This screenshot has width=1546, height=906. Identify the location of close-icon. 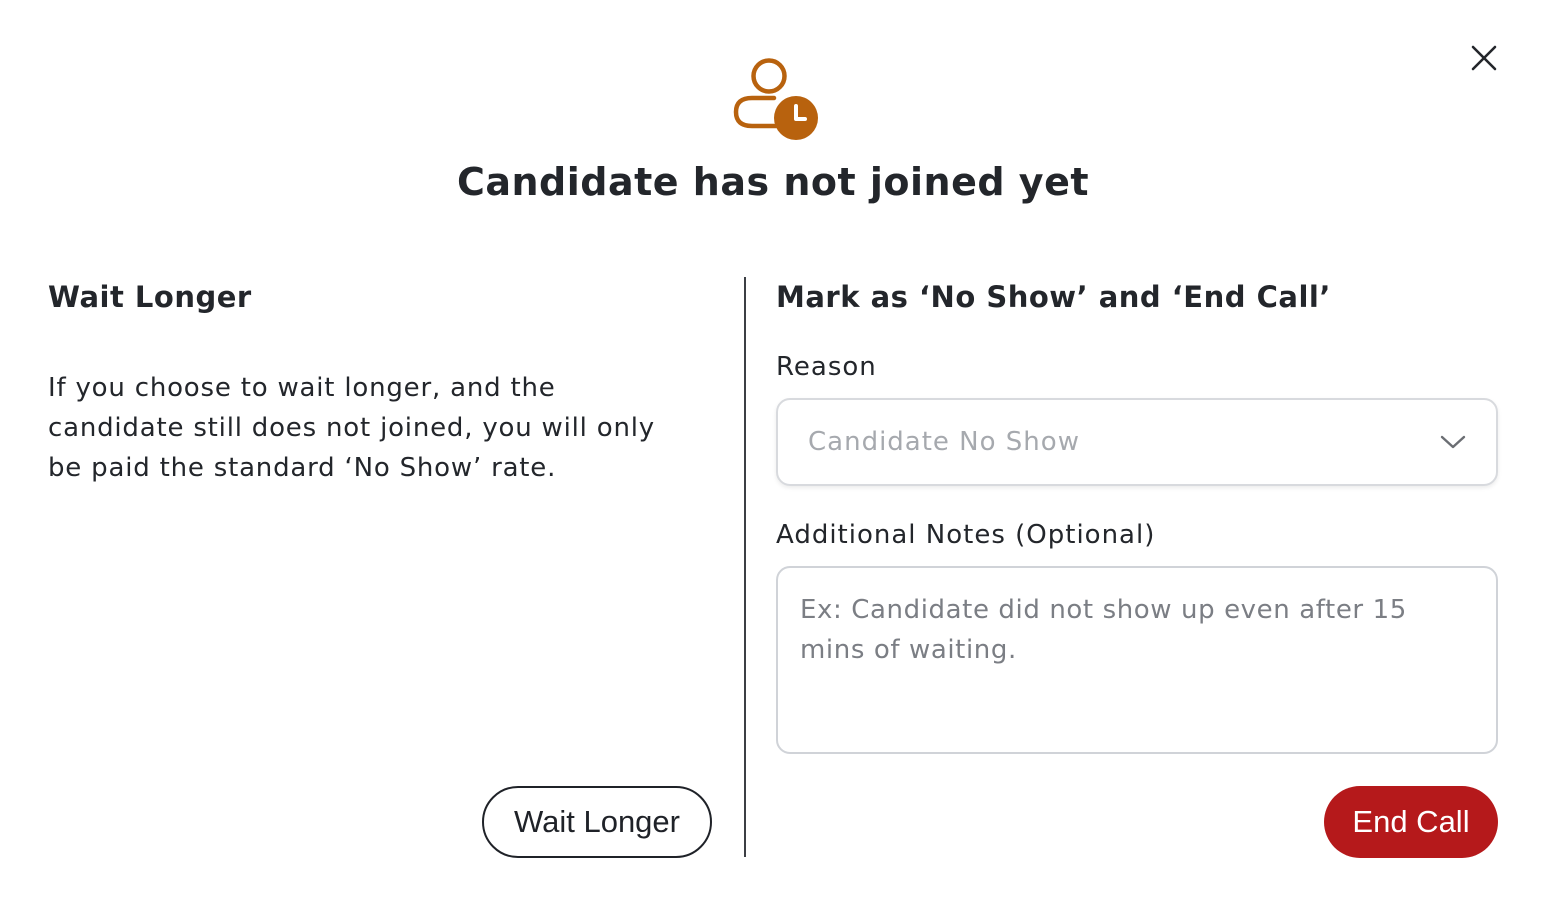
(1484, 58).